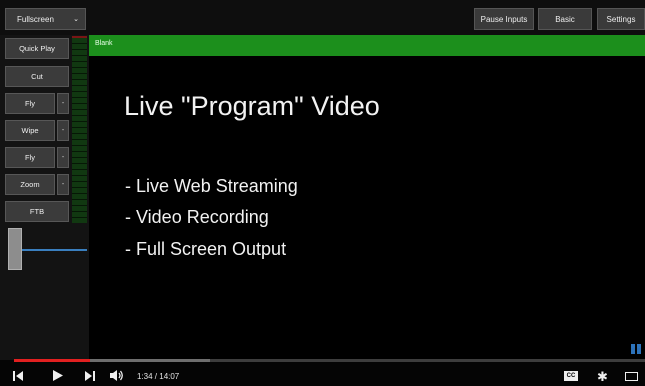 This screenshot has height=386, width=645. What do you see at coordinates (206, 249) in the screenshot?
I see `bullet-item: - Full Screen Output` at bounding box center [206, 249].